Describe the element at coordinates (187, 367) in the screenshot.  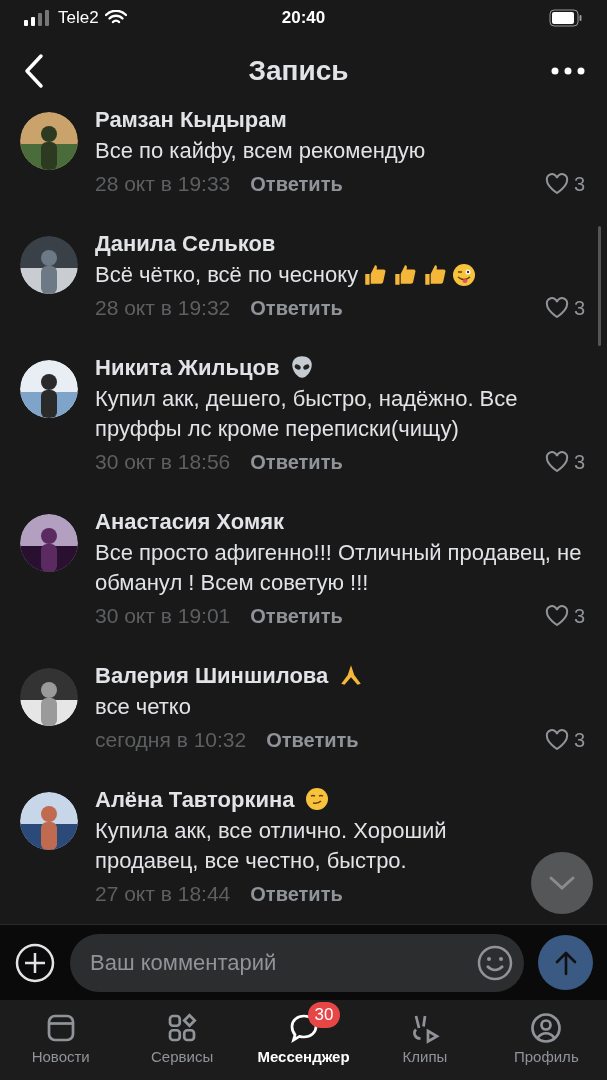
I see `author-name: Никита Жильцов` at that location.